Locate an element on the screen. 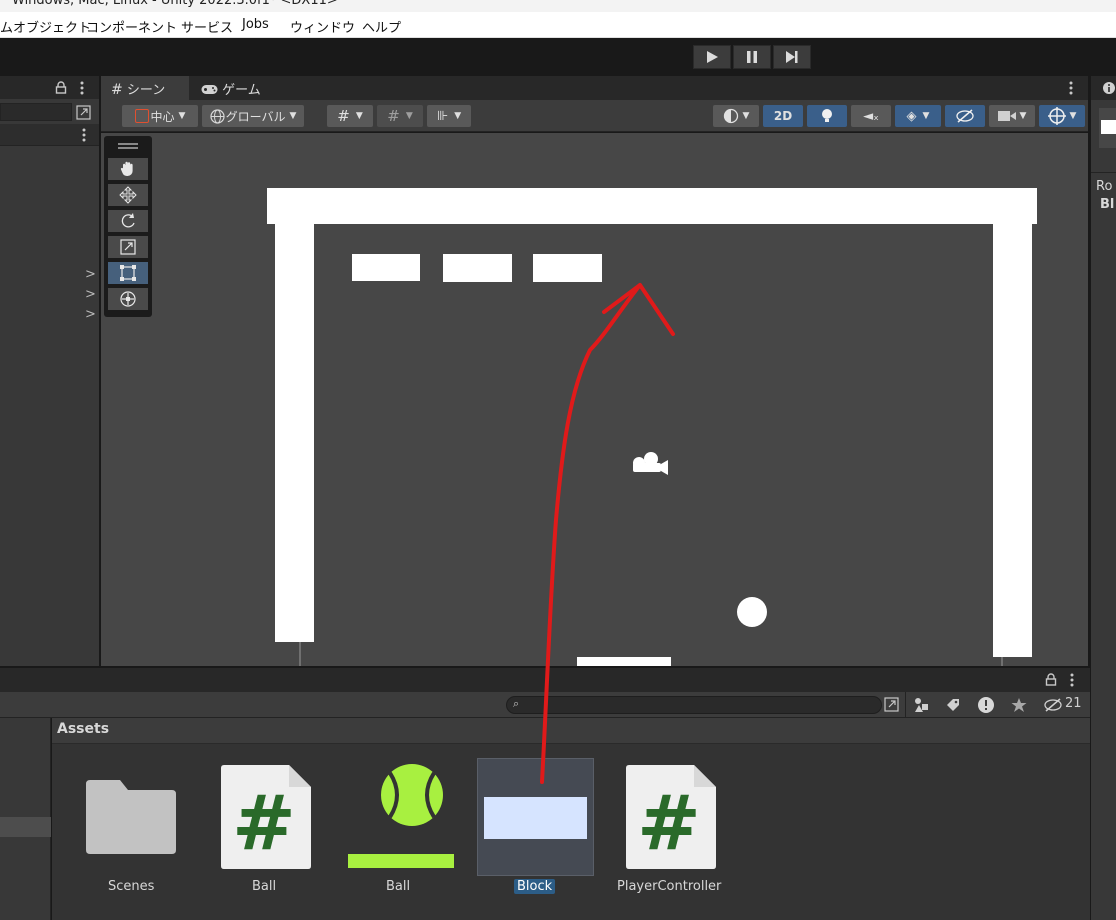 This screenshot has width=1116, height=920. pause-icon is located at coordinates (752, 57).